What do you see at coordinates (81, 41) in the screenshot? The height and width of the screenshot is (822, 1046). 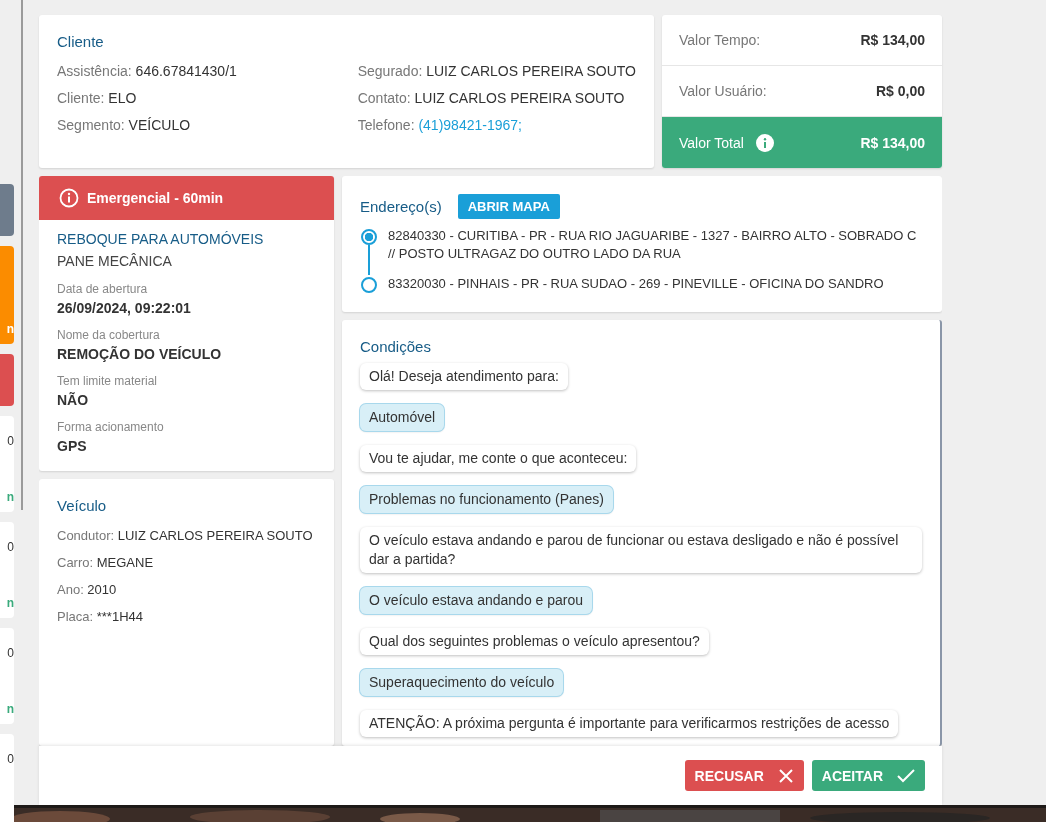 I see `card-title: Cliente` at bounding box center [81, 41].